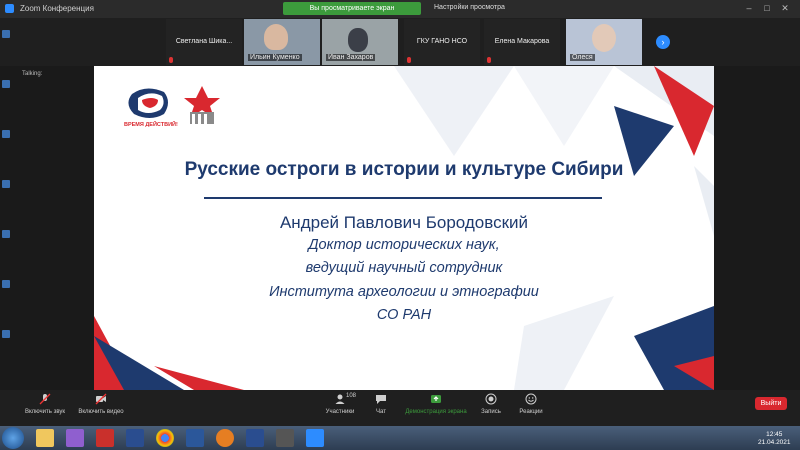 This screenshot has height=450, width=800. What do you see at coordinates (469, 7) in the screenshot?
I see `view-options-menu: Настройки просмотра` at bounding box center [469, 7].